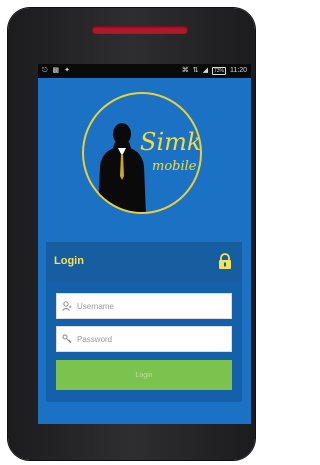  I want to click on status-bar: ⎋ ▩ ✦ ⌘ ⇅ ◢ 73% 11:20, so click(144, 71).